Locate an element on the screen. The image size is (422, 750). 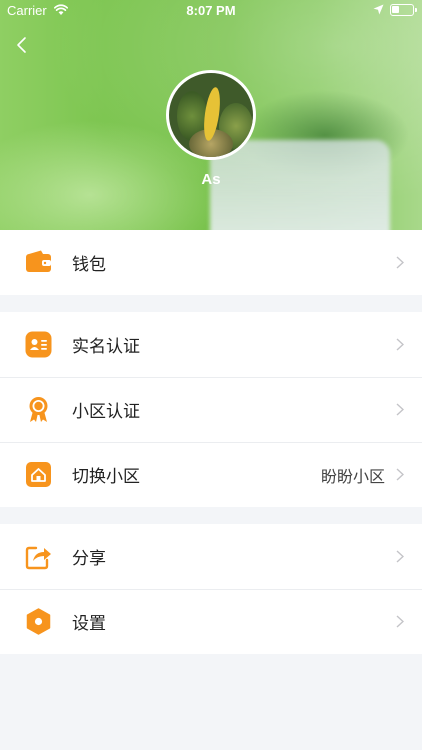
menu-item-community-cert: 小区认证 is located at coordinates (211, 409).